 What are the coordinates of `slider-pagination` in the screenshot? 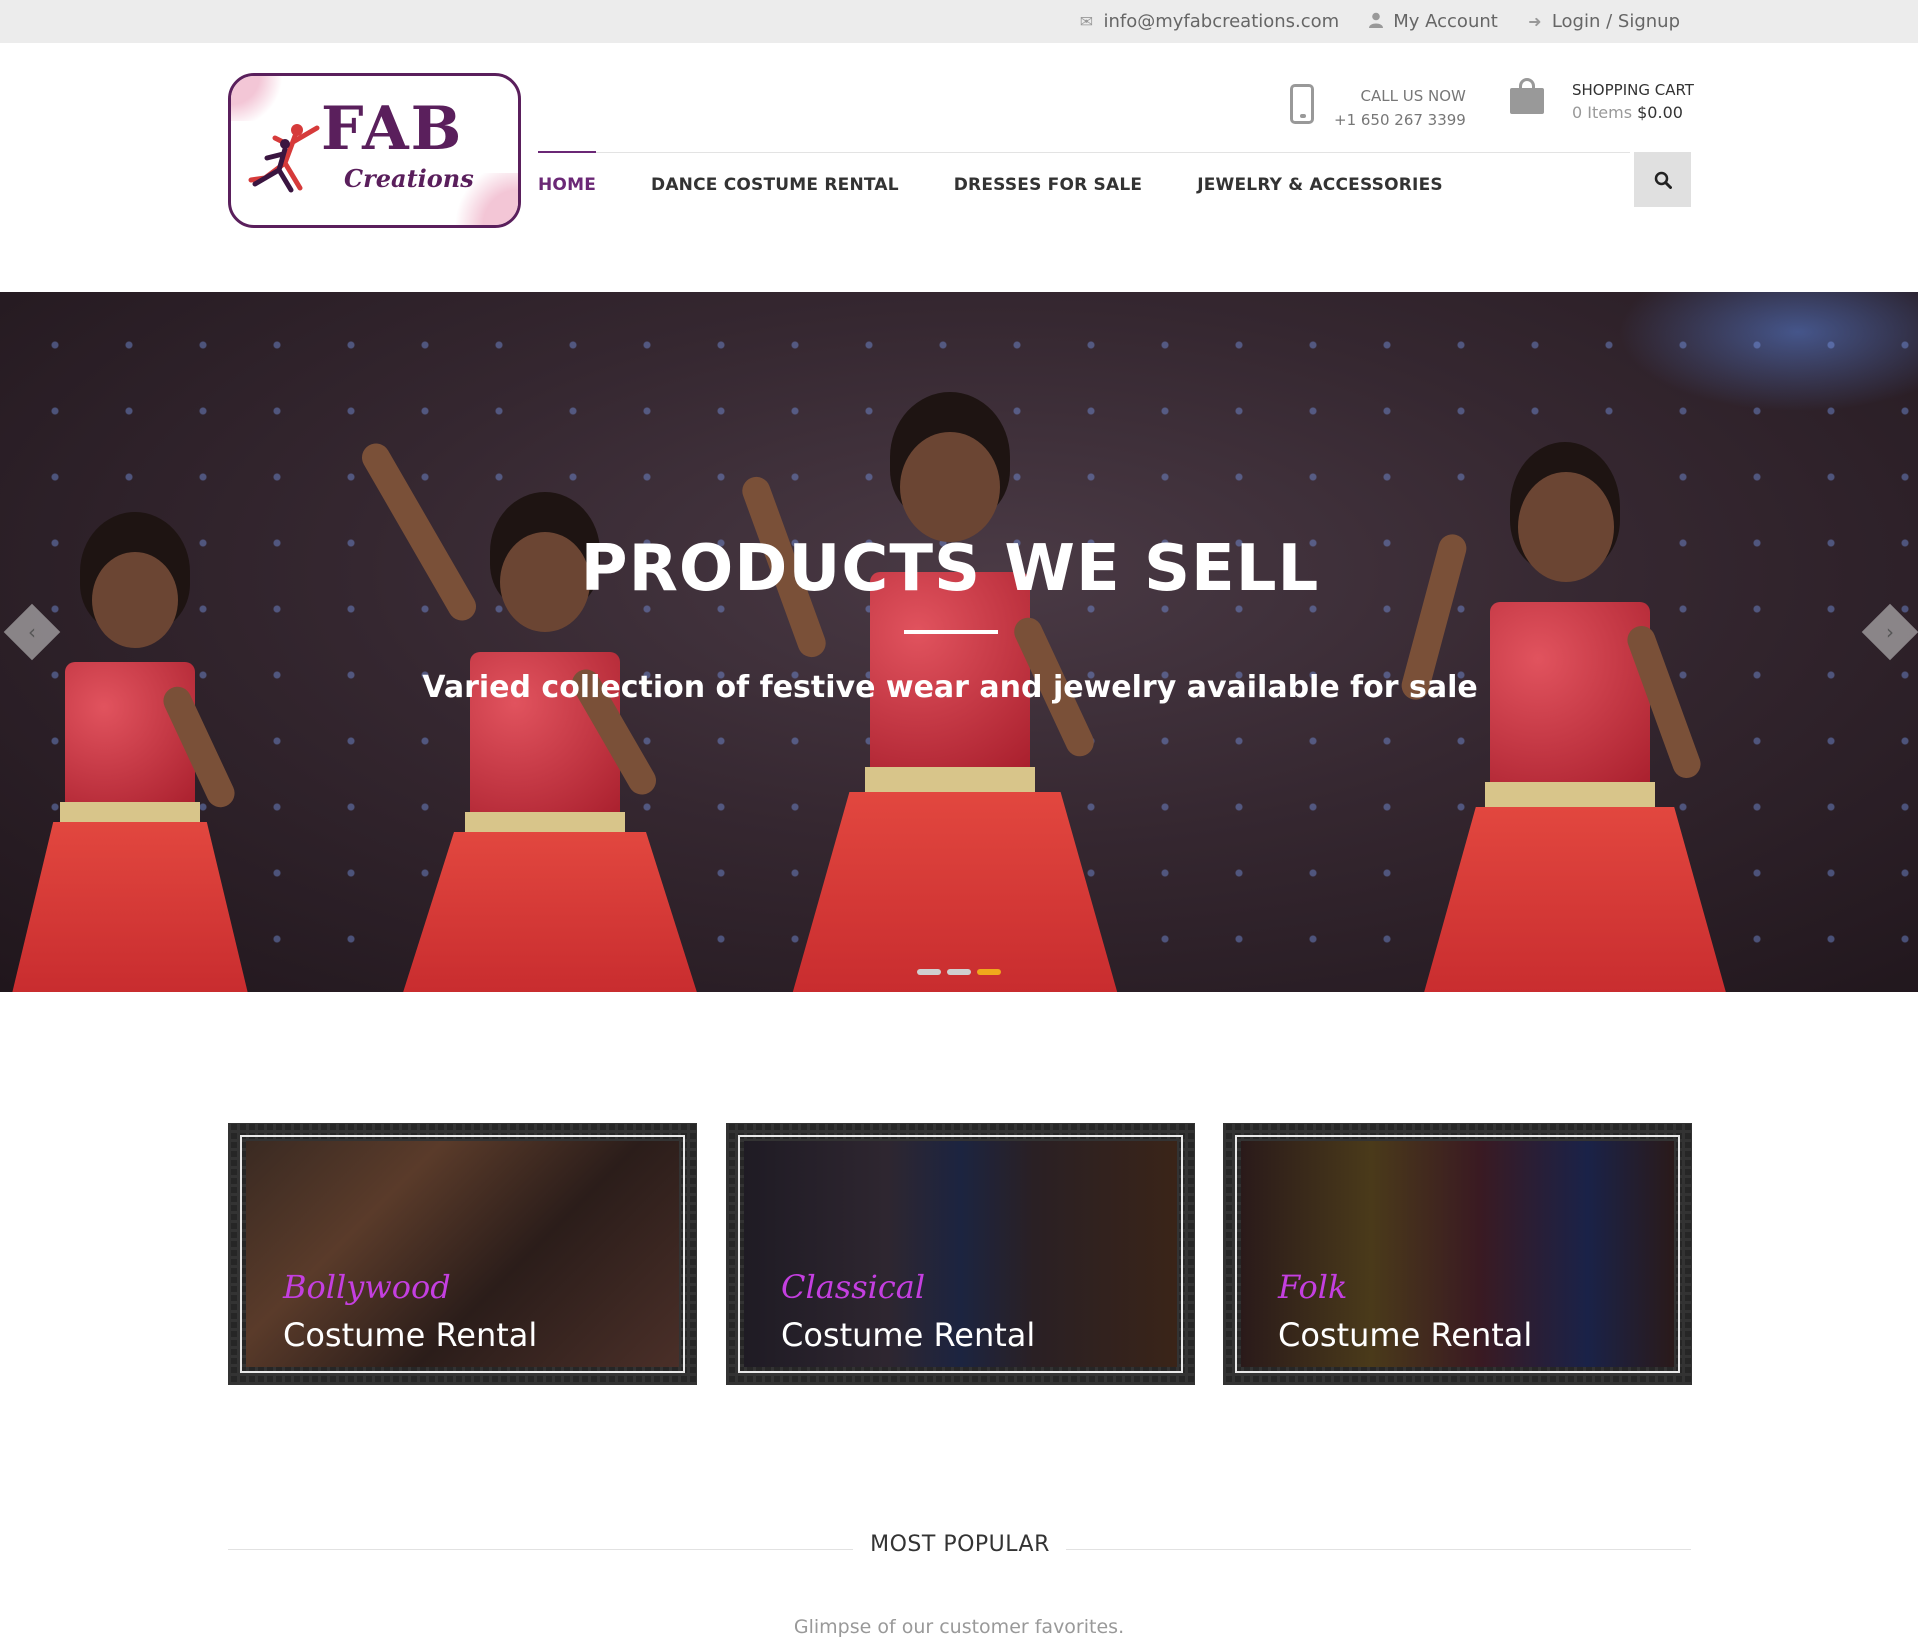 It's located at (959, 972).